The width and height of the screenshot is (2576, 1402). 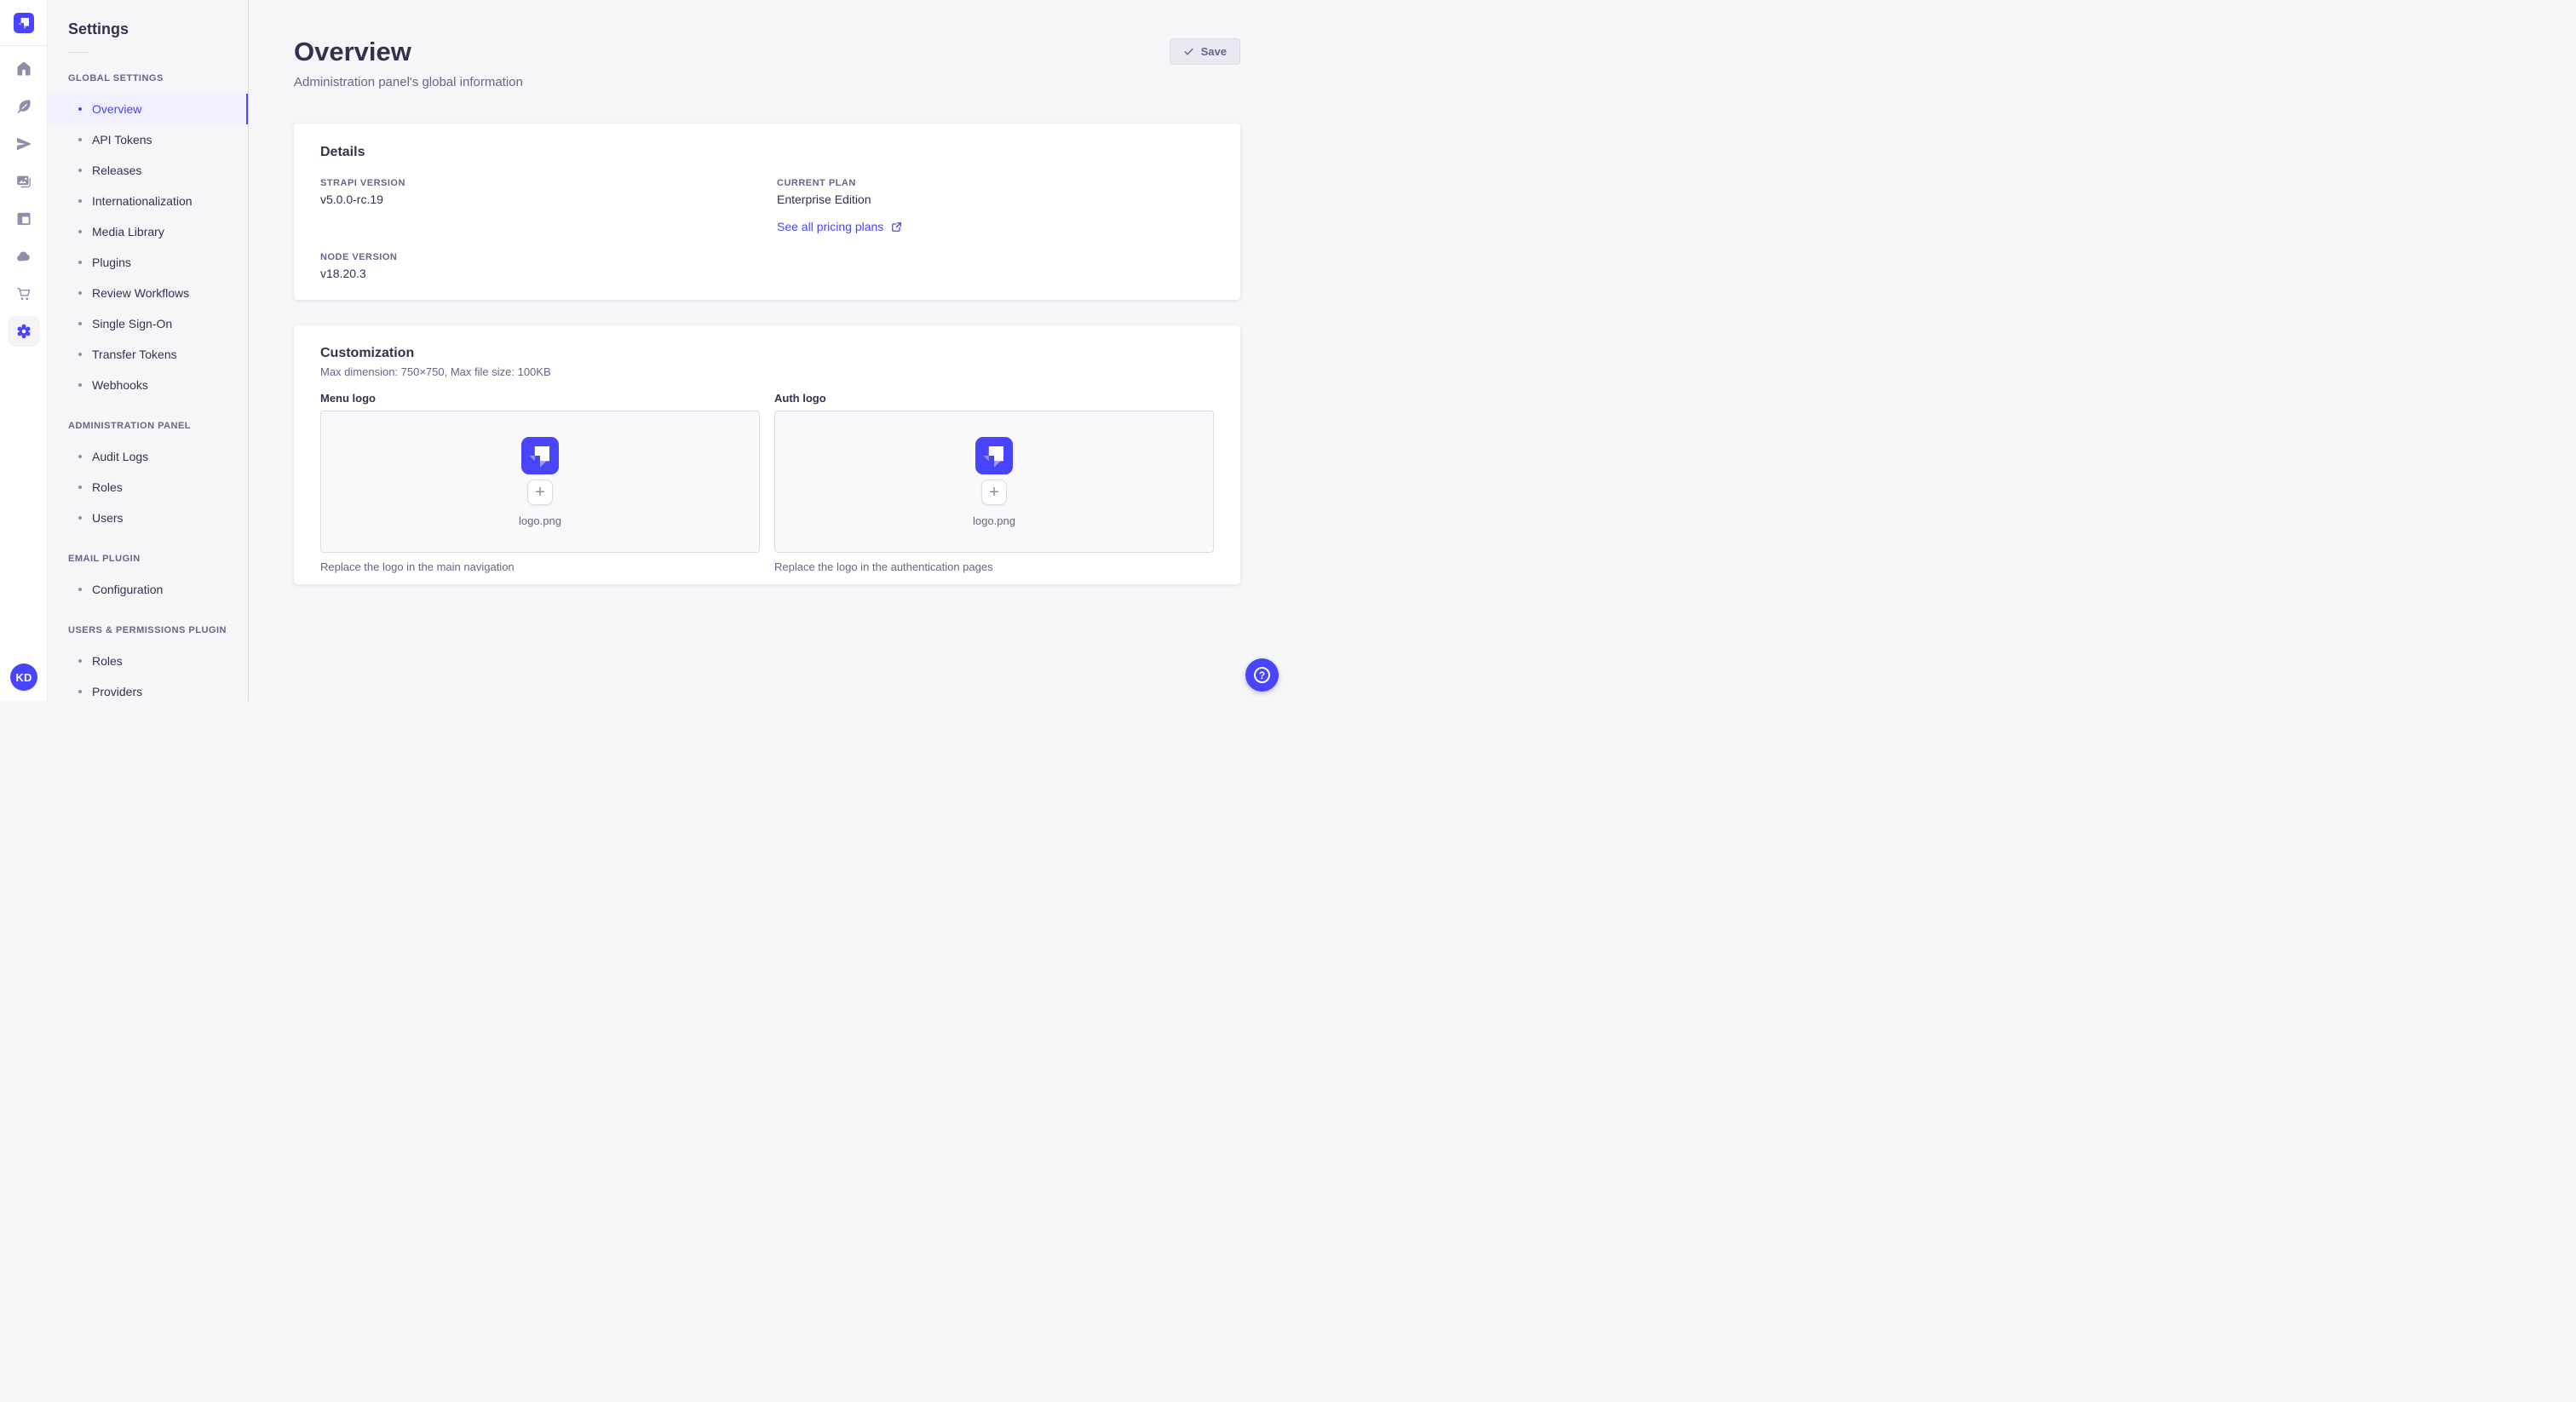 I want to click on subnav-item-label: Media Library, so click(x=128, y=231).